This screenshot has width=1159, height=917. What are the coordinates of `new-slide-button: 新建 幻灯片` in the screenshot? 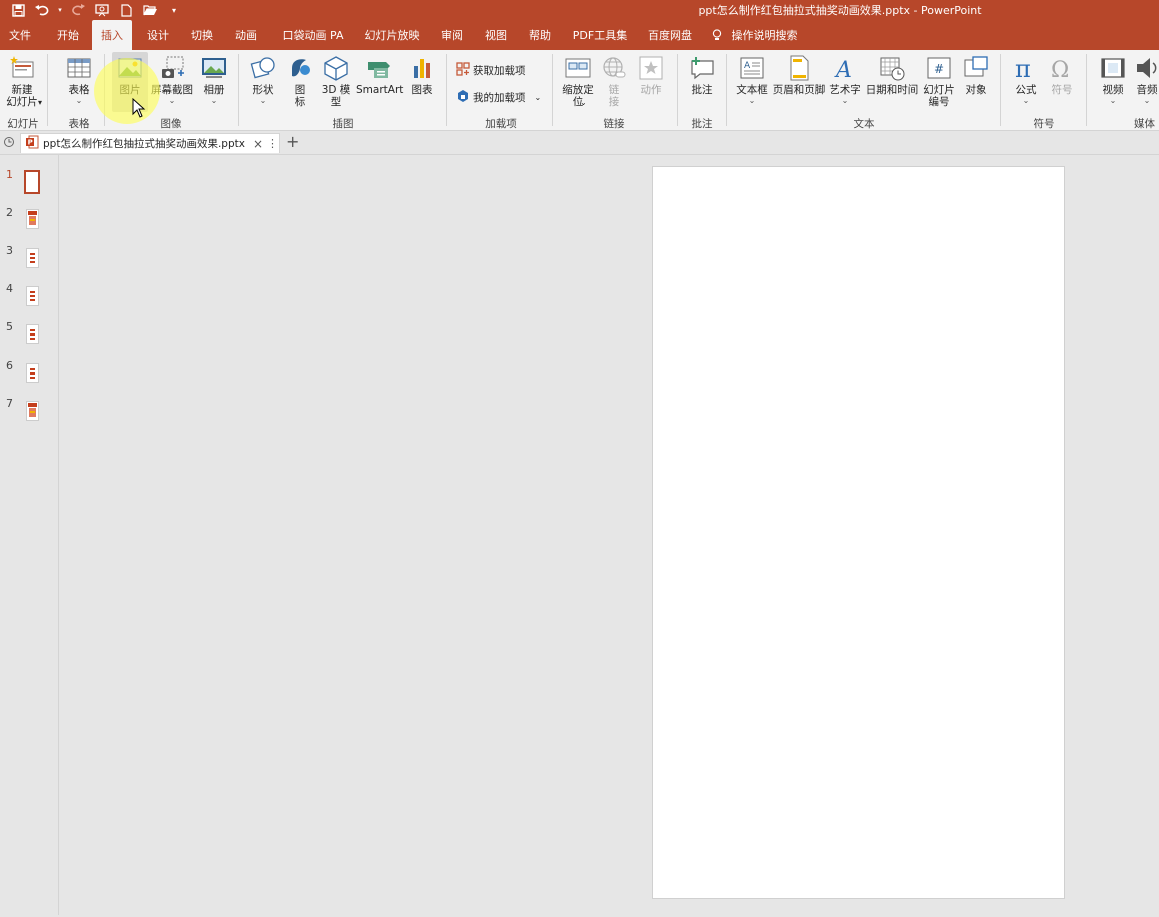 It's located at (22, 81).